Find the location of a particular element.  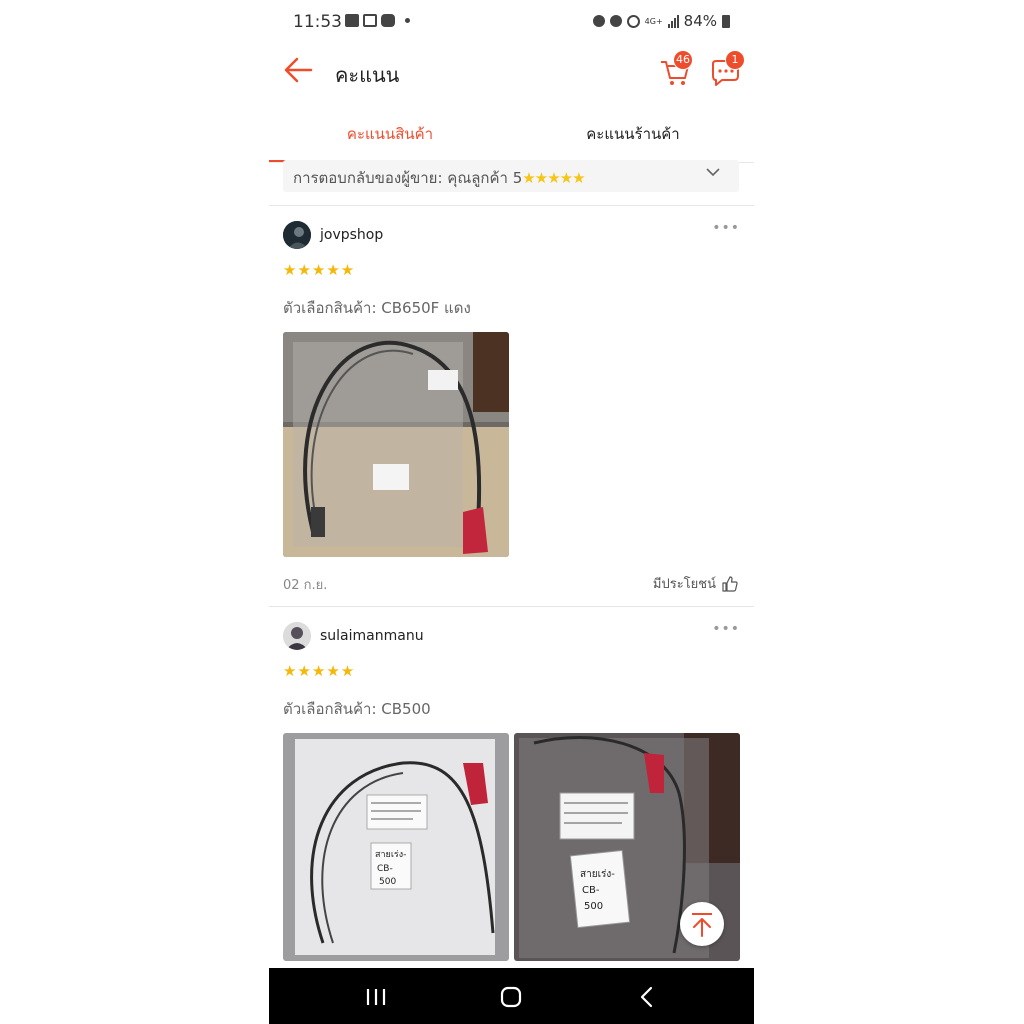

home-icon is located at coordinates (511, 997).